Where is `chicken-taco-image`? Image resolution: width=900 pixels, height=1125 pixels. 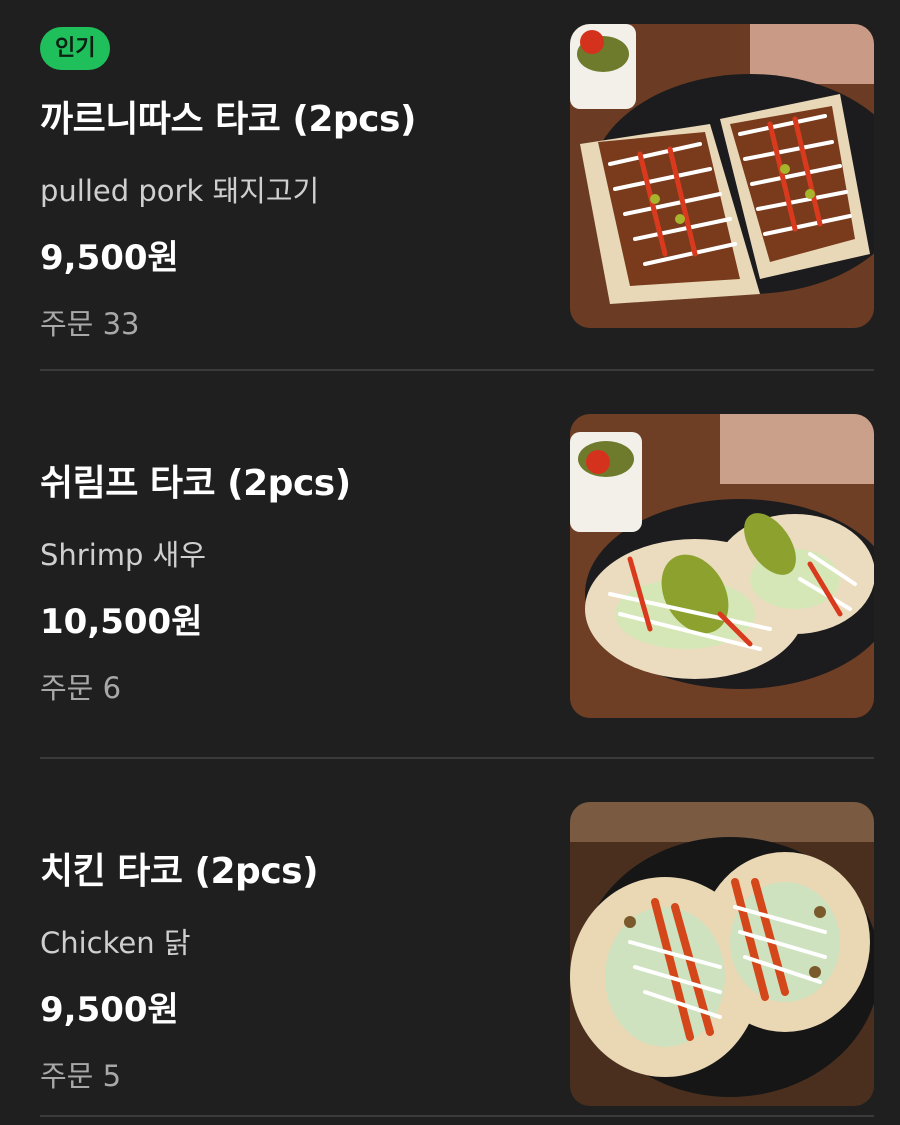 chicken-taco-image is located at coordinates (722, 954).